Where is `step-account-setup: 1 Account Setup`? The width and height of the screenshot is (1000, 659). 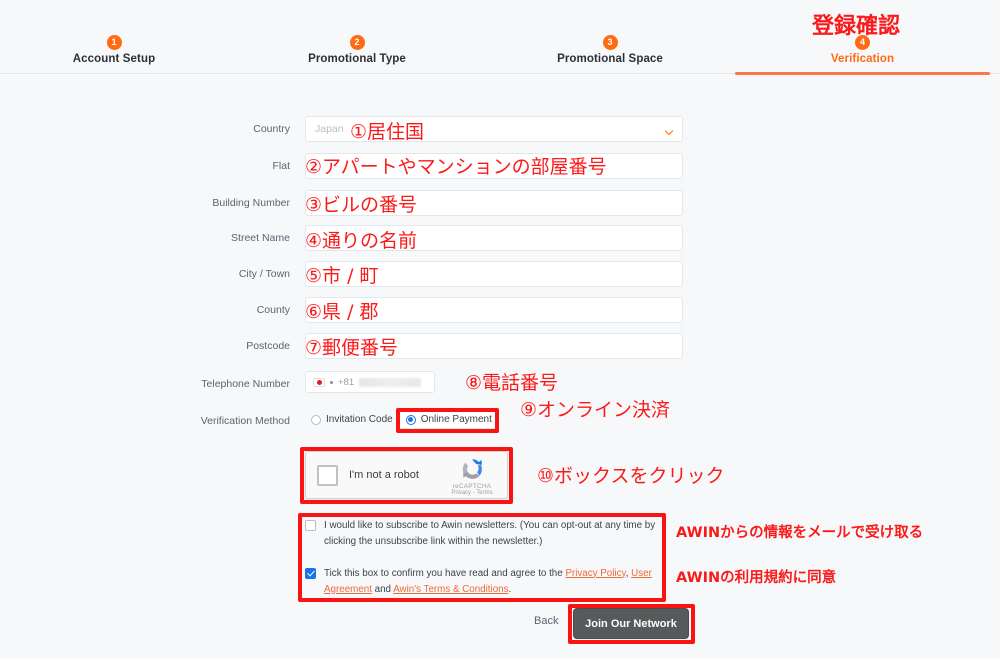 step-account-setup: 1 Account Setup is located at coordinates (114, 37).